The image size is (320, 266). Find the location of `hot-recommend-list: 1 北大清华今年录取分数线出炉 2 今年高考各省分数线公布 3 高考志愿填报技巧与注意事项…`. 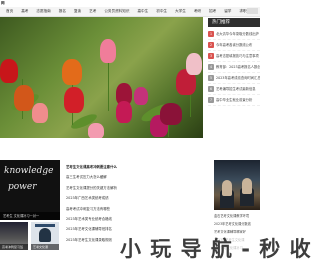

hot-recommend-list: 1 北大清华今年录取分数线出炉 2 今年高考各省分数线公布 3 高考志愿填报技巧与注意事项… is located at coordinates (234, 67).